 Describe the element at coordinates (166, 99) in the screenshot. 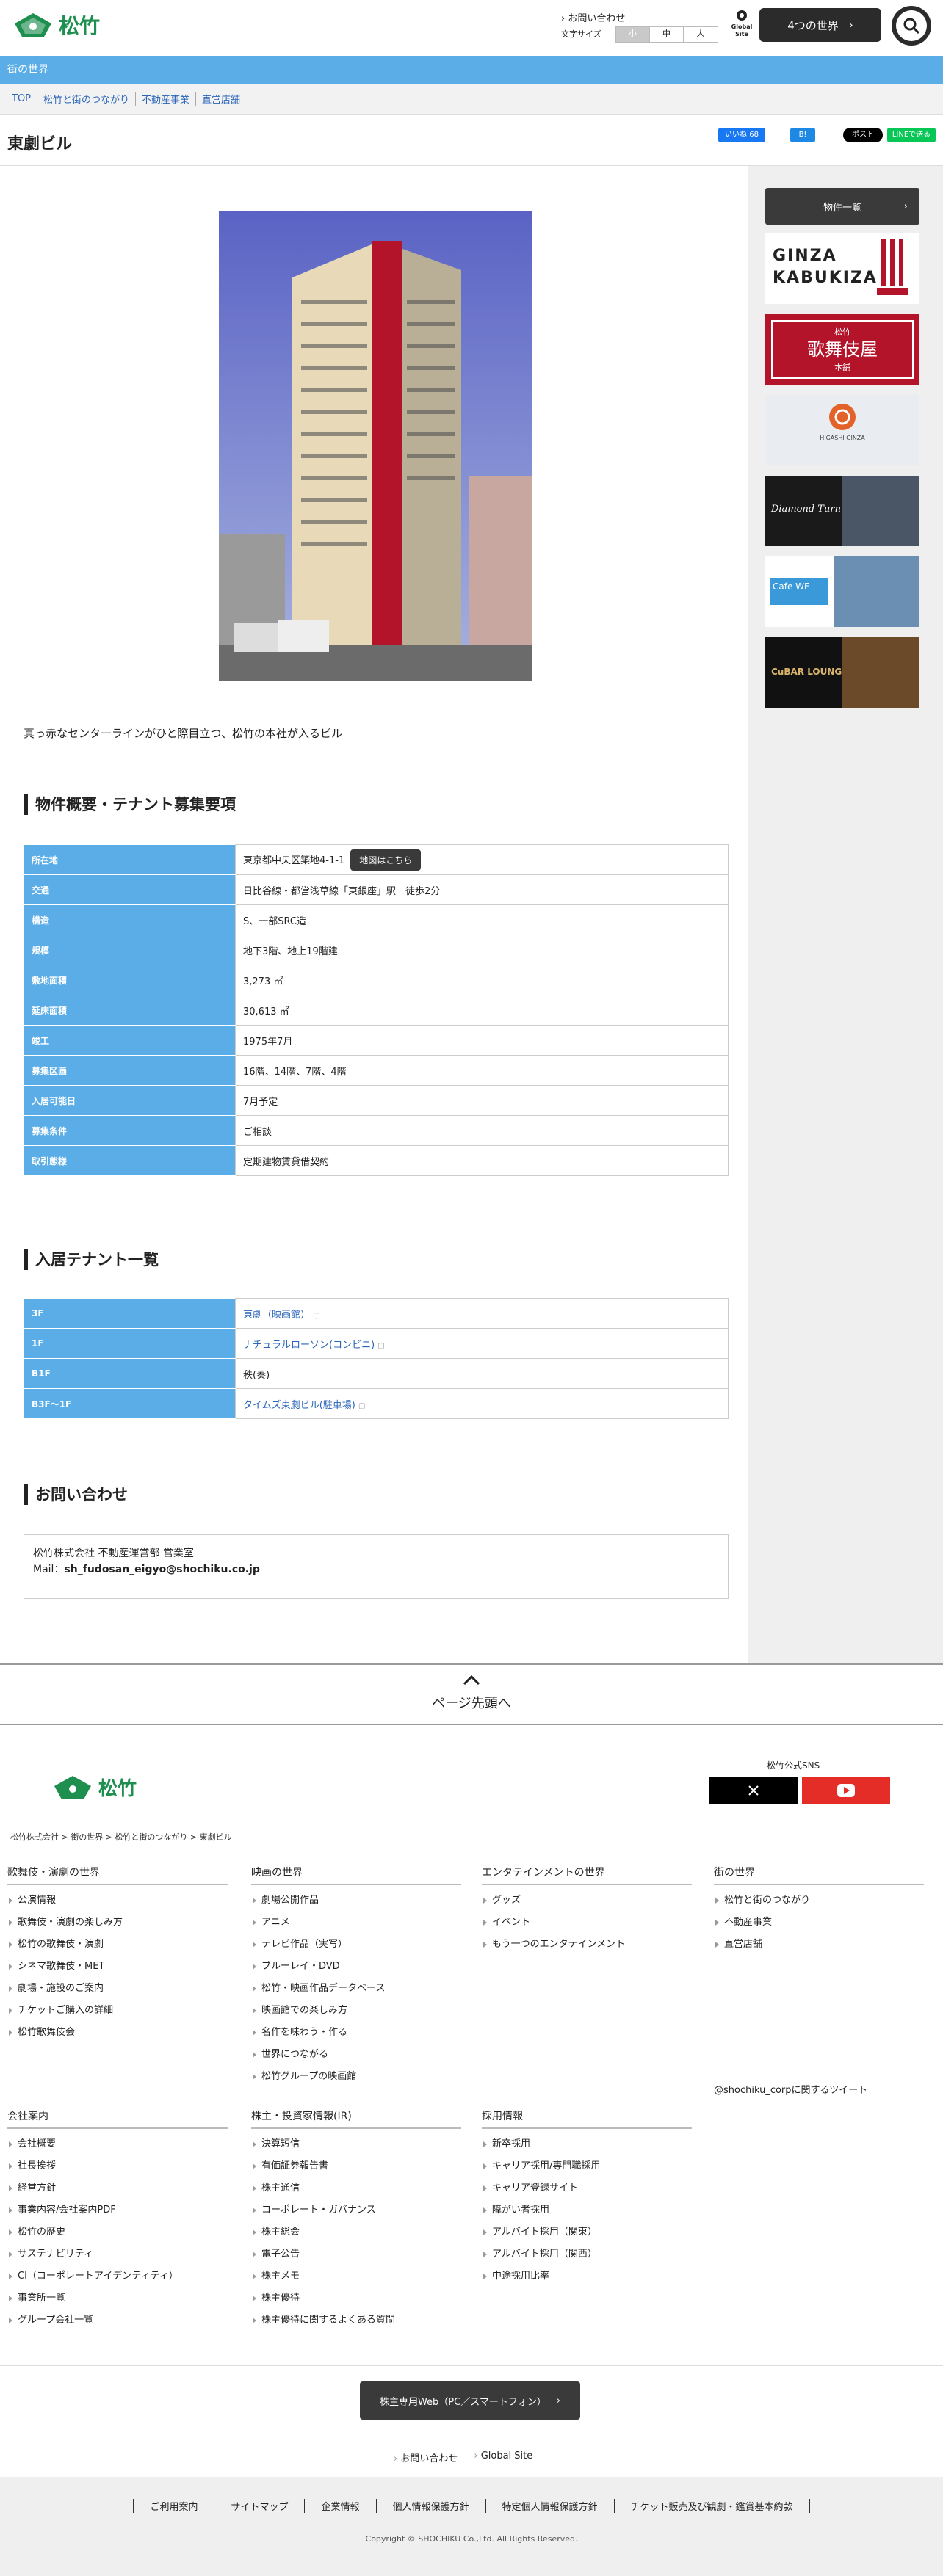

I see `breadcrumb-realestate: 不動産事業` at that location.